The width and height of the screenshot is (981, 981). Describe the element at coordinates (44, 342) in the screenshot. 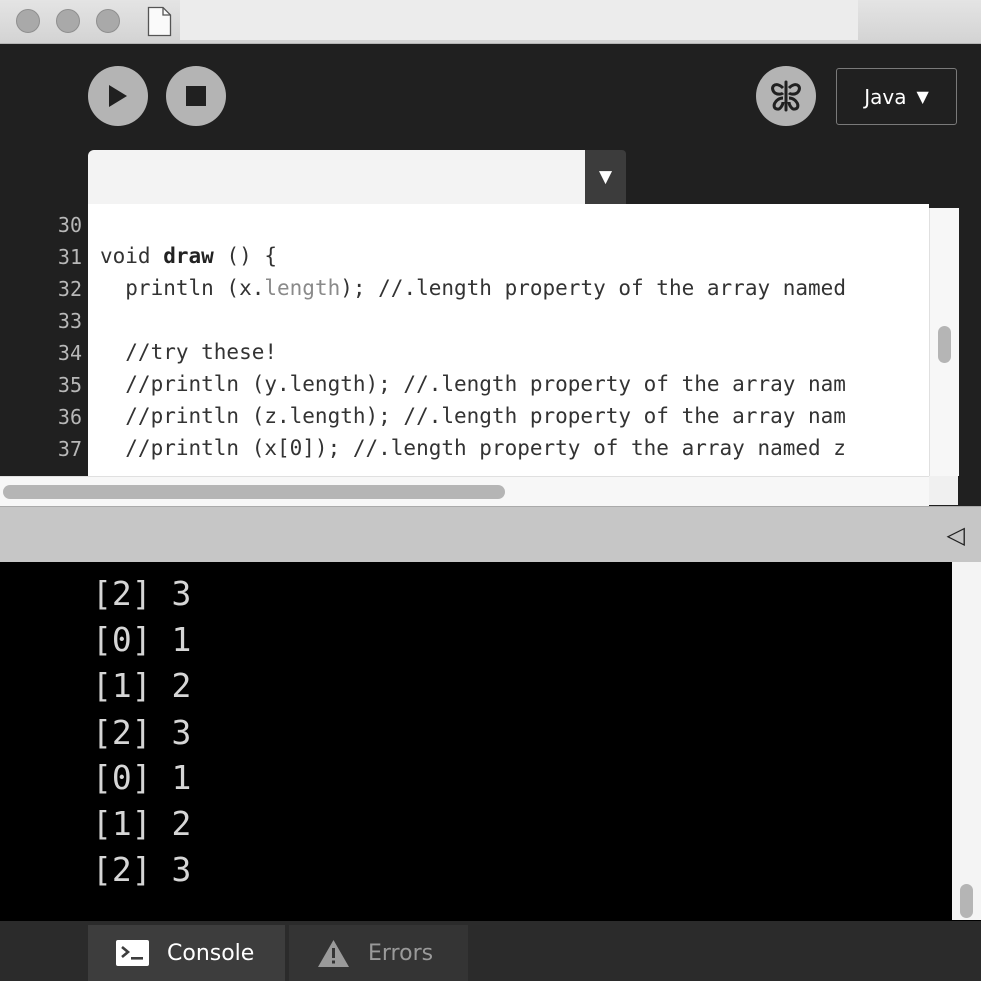

I see `line-number-gutter: 30 31 32 33 34 35 36 37` at that location.